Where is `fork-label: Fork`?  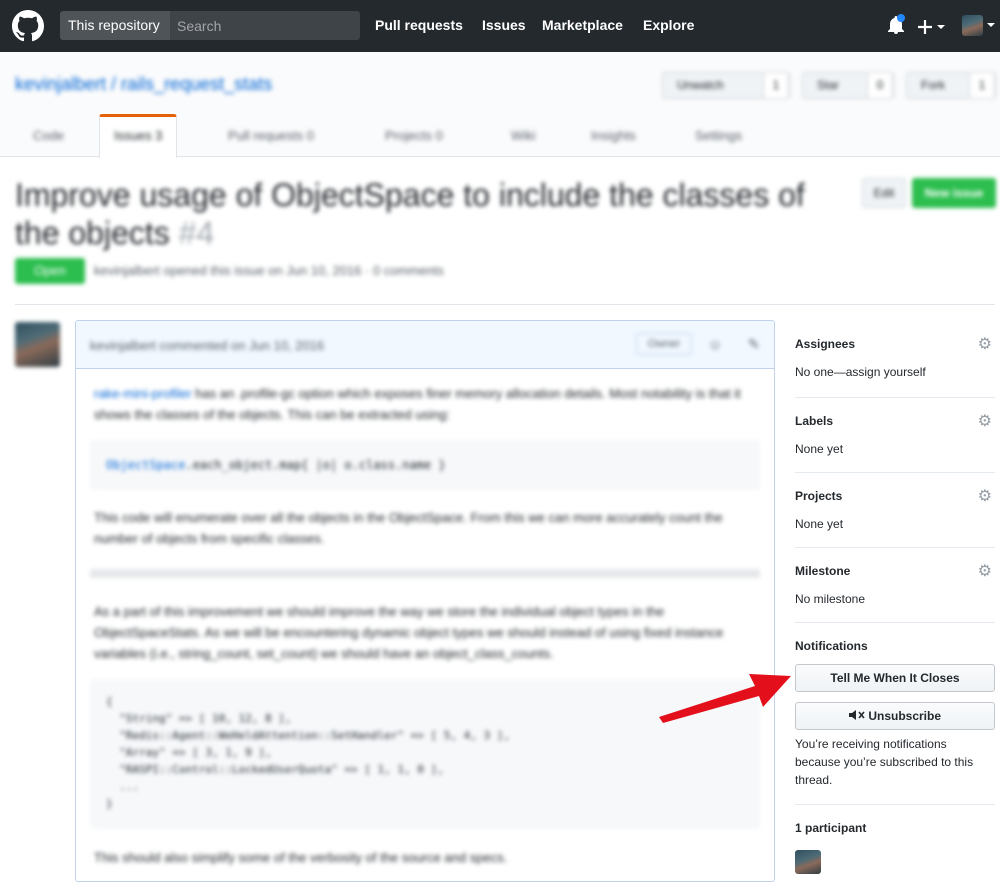
fork-label: Fork is located at coordinates (933, 85).